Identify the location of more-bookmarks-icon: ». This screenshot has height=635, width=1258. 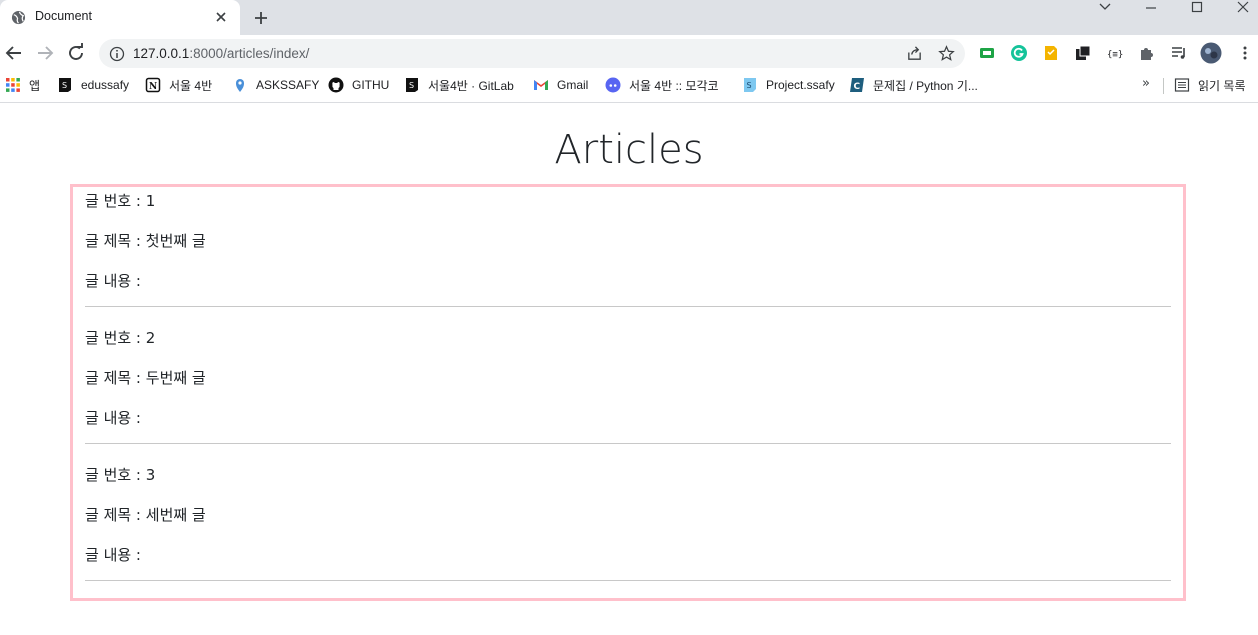
(1146, 83).